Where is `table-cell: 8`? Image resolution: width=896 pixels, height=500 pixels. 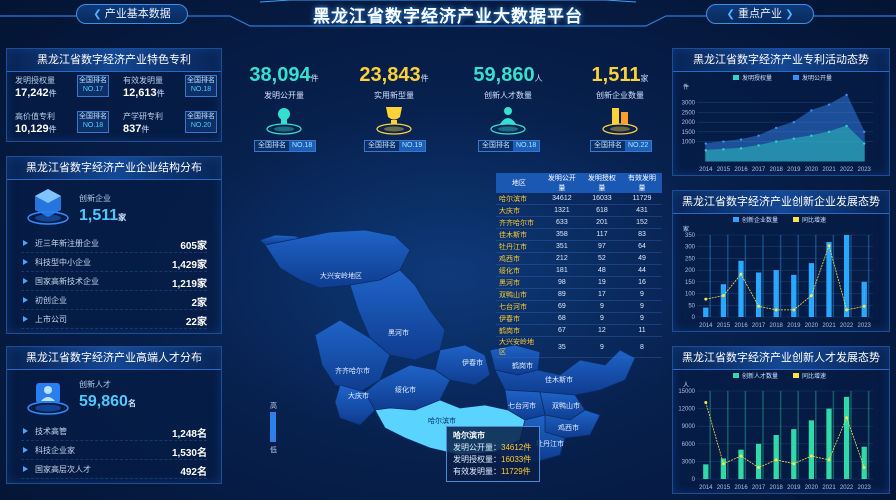 table-cell: 8 is located at coordinates (641, 347).